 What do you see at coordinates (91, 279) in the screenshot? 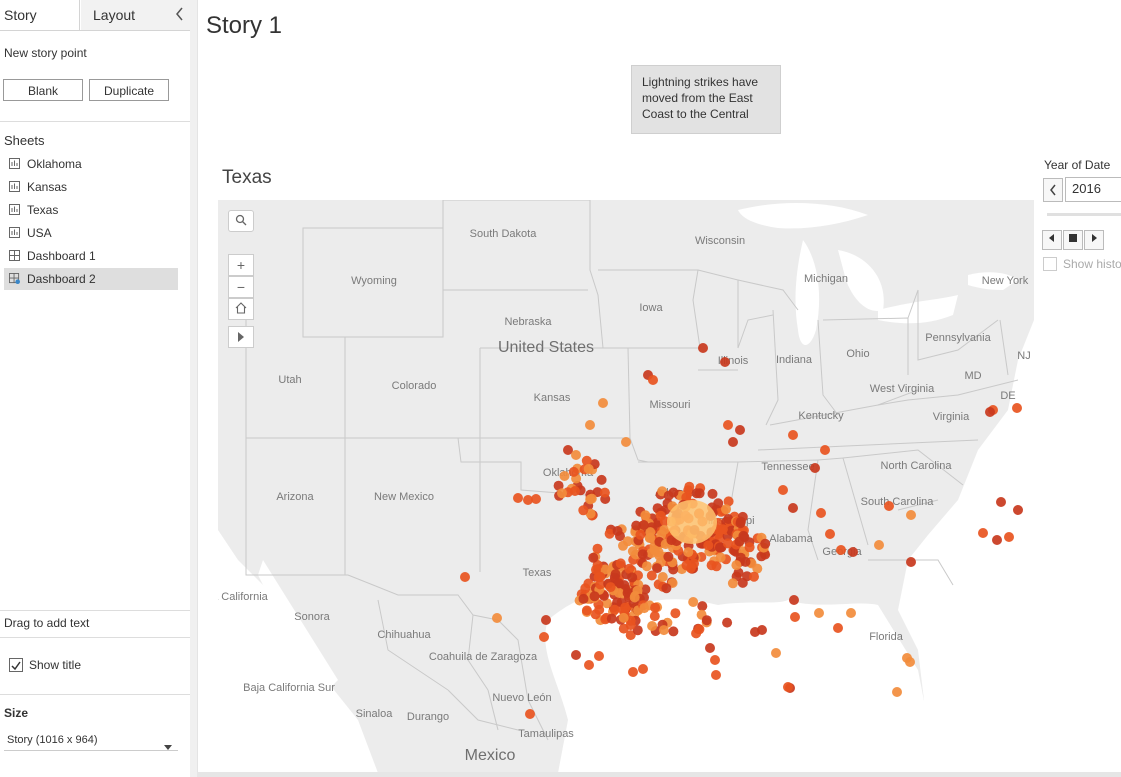
I see `sheet-item-dashboard-2: Dashboard 2` at bounding box center [91, 279].